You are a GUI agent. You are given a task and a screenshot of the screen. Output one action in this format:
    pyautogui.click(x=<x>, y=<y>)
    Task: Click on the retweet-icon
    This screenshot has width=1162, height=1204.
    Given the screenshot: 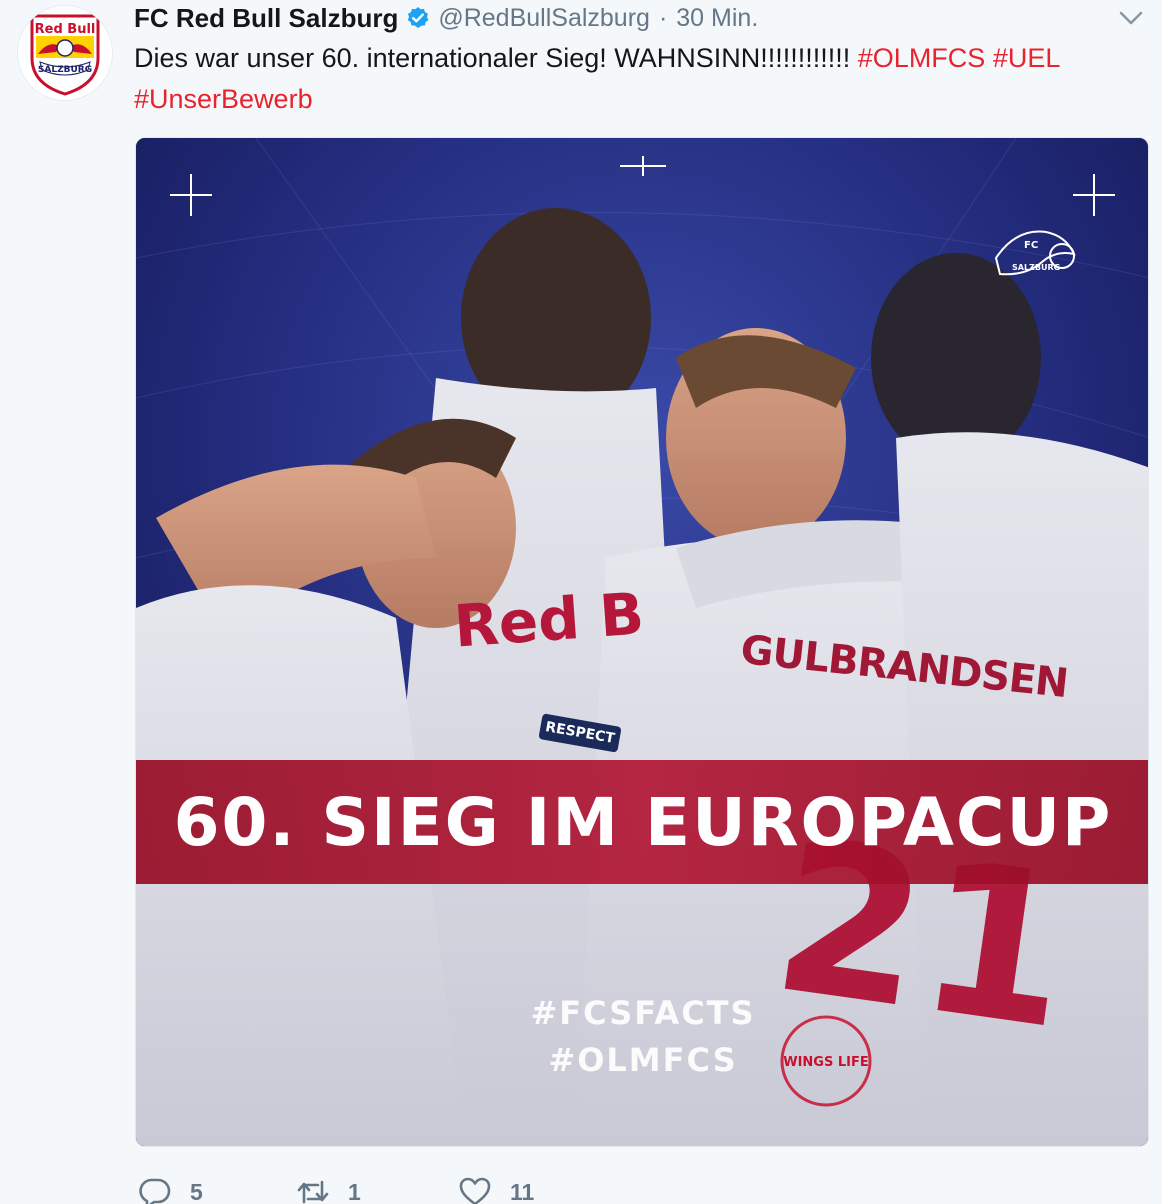 What is the action you would take?
    pyautogui.click(x=313, y=1192)
    